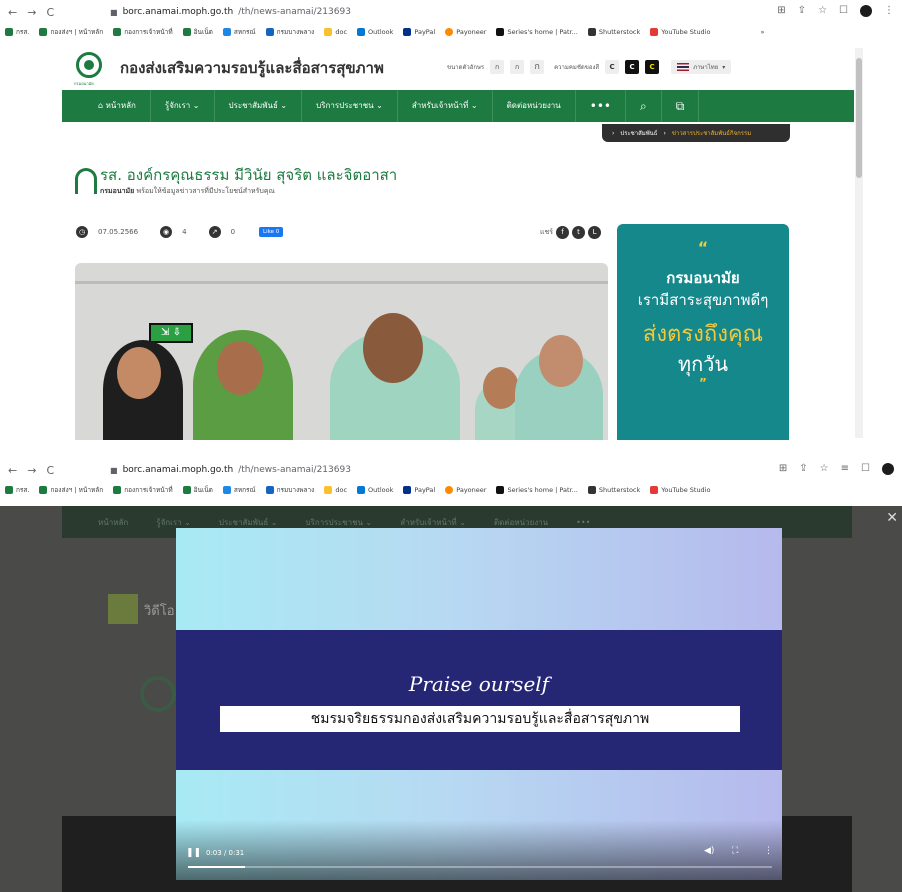  Describe the element at coordinates (836, 469) in the screenshot. I see `browser-actions: ⊞ ⇪ ☆ ≡ ☐` at that location.